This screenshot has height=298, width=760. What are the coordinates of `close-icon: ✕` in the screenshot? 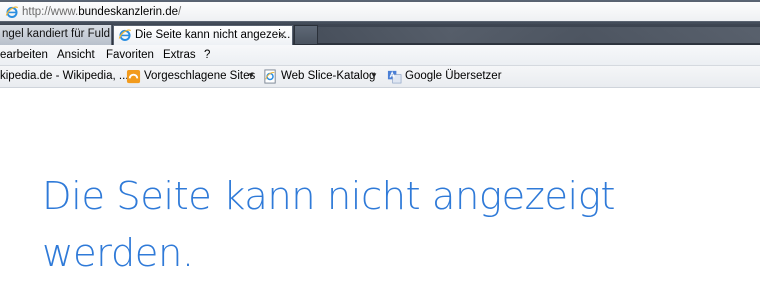 It's located at (282, 35).